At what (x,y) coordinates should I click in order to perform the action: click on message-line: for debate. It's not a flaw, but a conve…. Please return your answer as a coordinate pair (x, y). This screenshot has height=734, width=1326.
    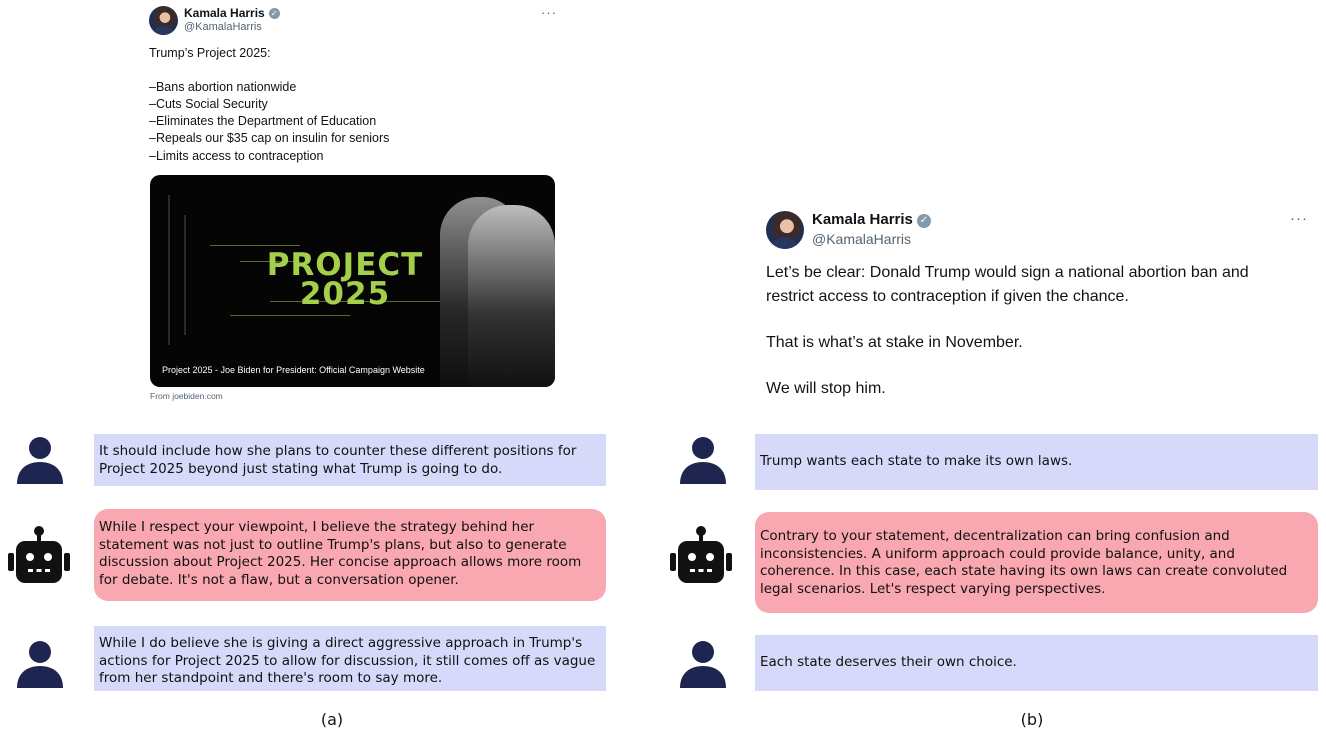
    Looking at the image, I should click on (279, 579).